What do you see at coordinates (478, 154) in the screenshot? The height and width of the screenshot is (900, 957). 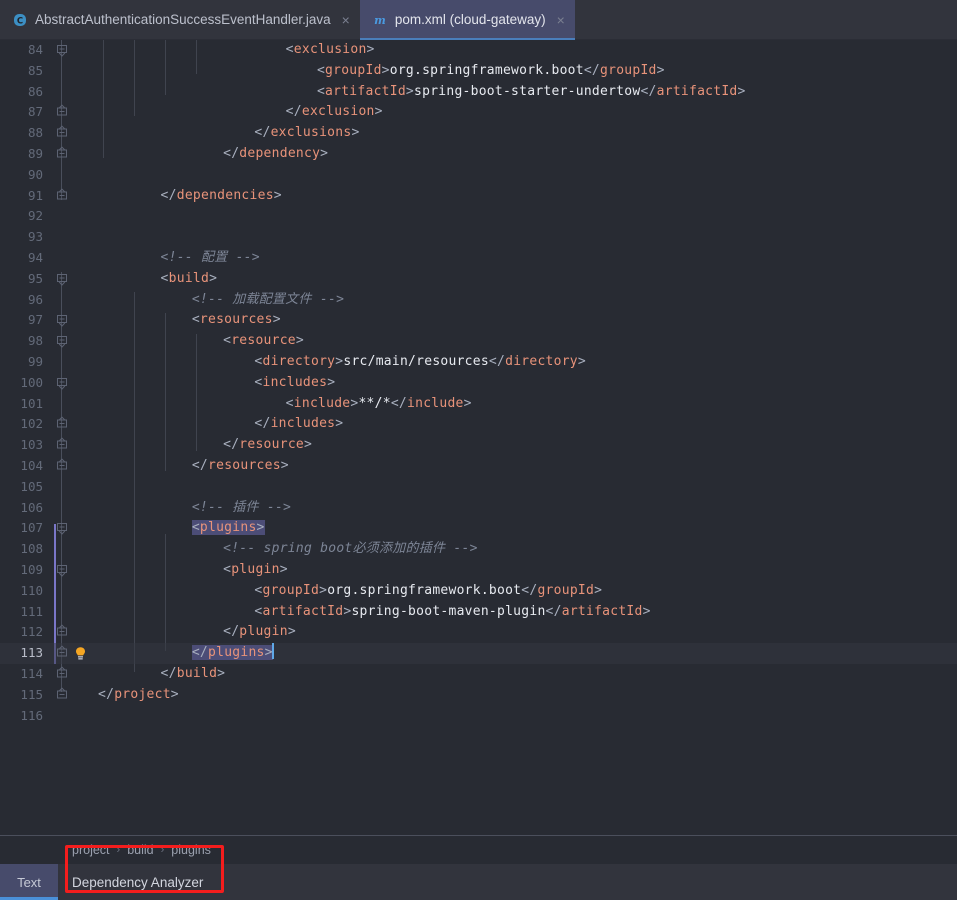 I see `code-line: 89 </dependency>` at bounding box center [478, 154].